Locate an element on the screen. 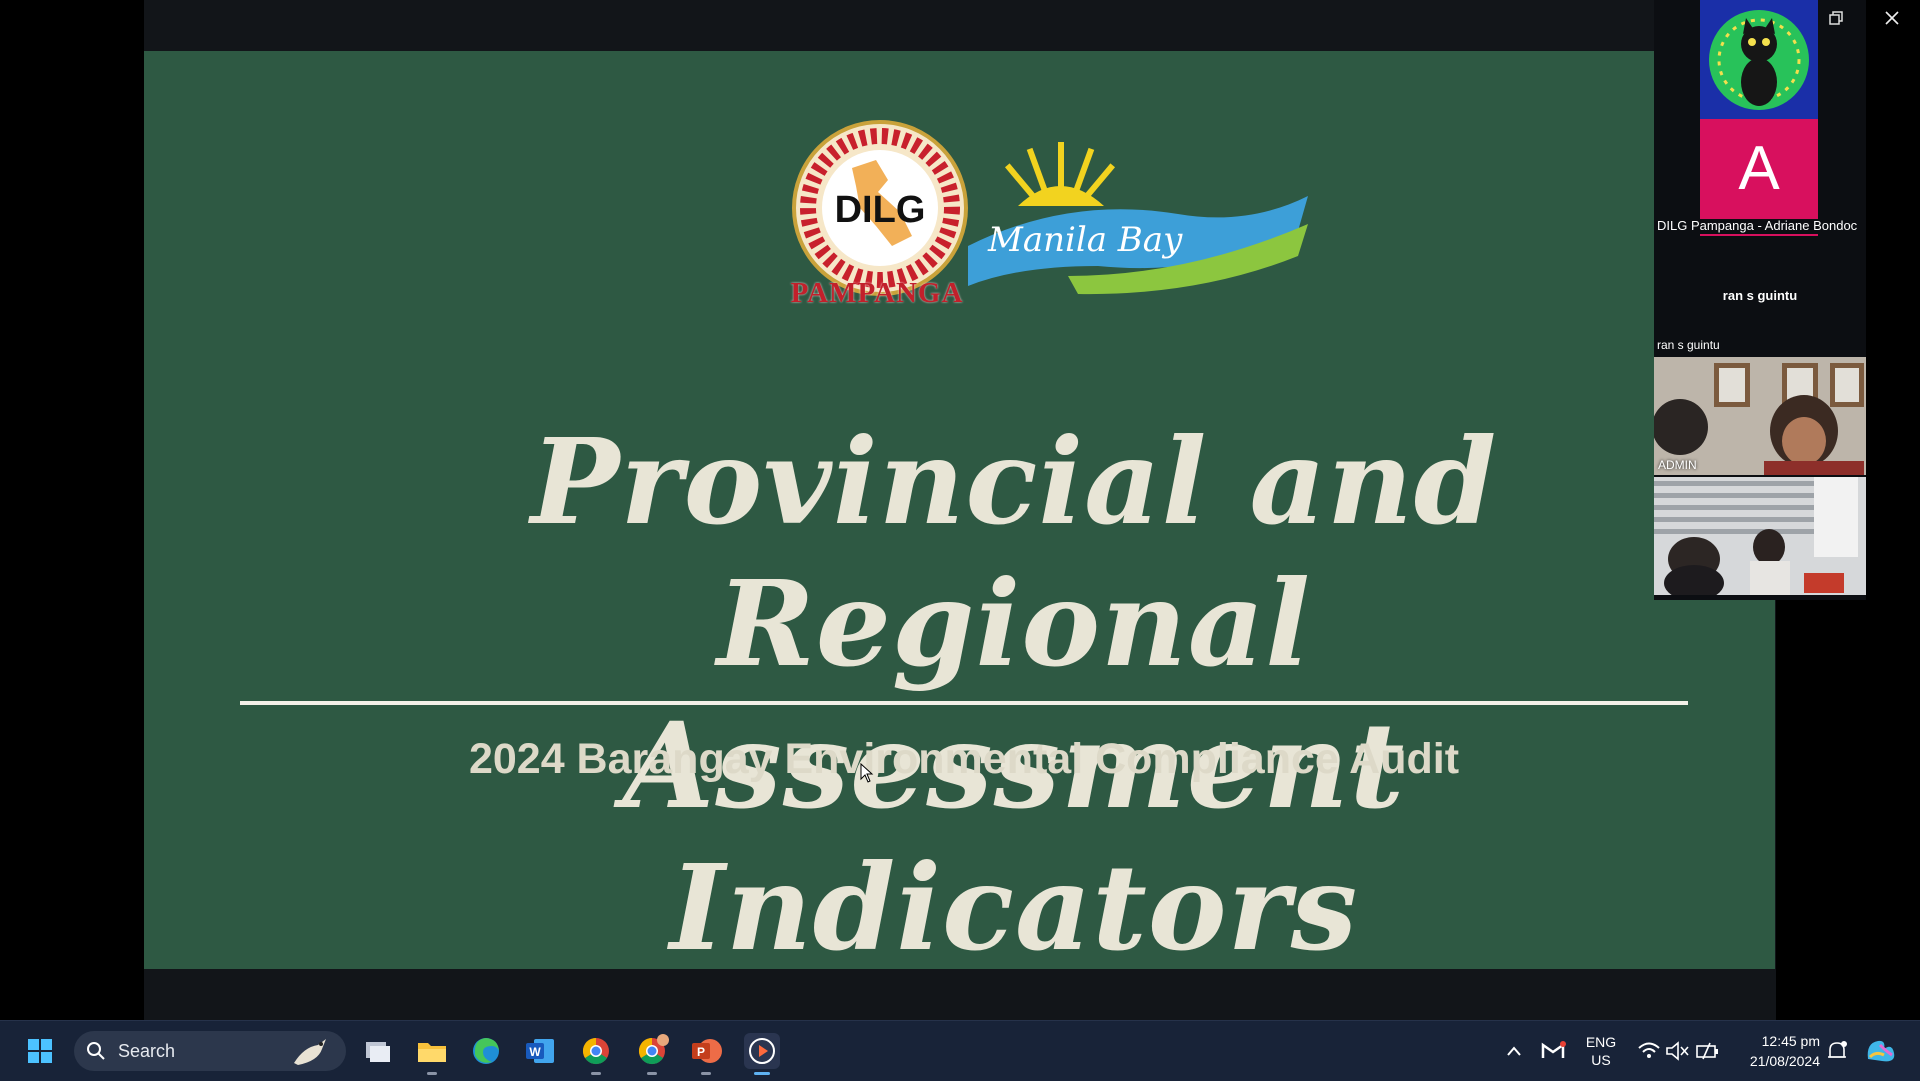 The height and width of the screenshot is (1081, 1920). media-player-icon is located at coordinates (762, 1053).